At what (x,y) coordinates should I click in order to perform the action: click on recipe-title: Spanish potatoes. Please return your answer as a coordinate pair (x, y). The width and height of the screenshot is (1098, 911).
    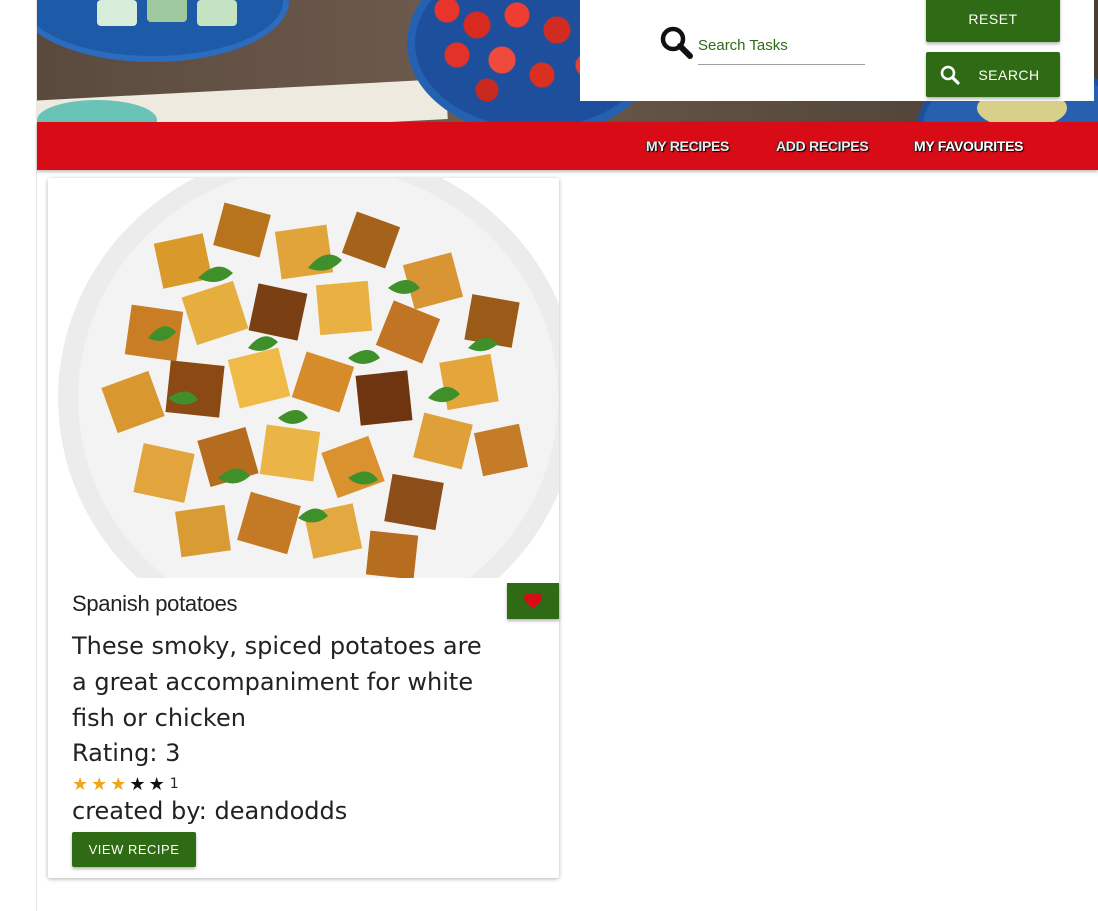
    Looking at the image, I should click on (155, 603).